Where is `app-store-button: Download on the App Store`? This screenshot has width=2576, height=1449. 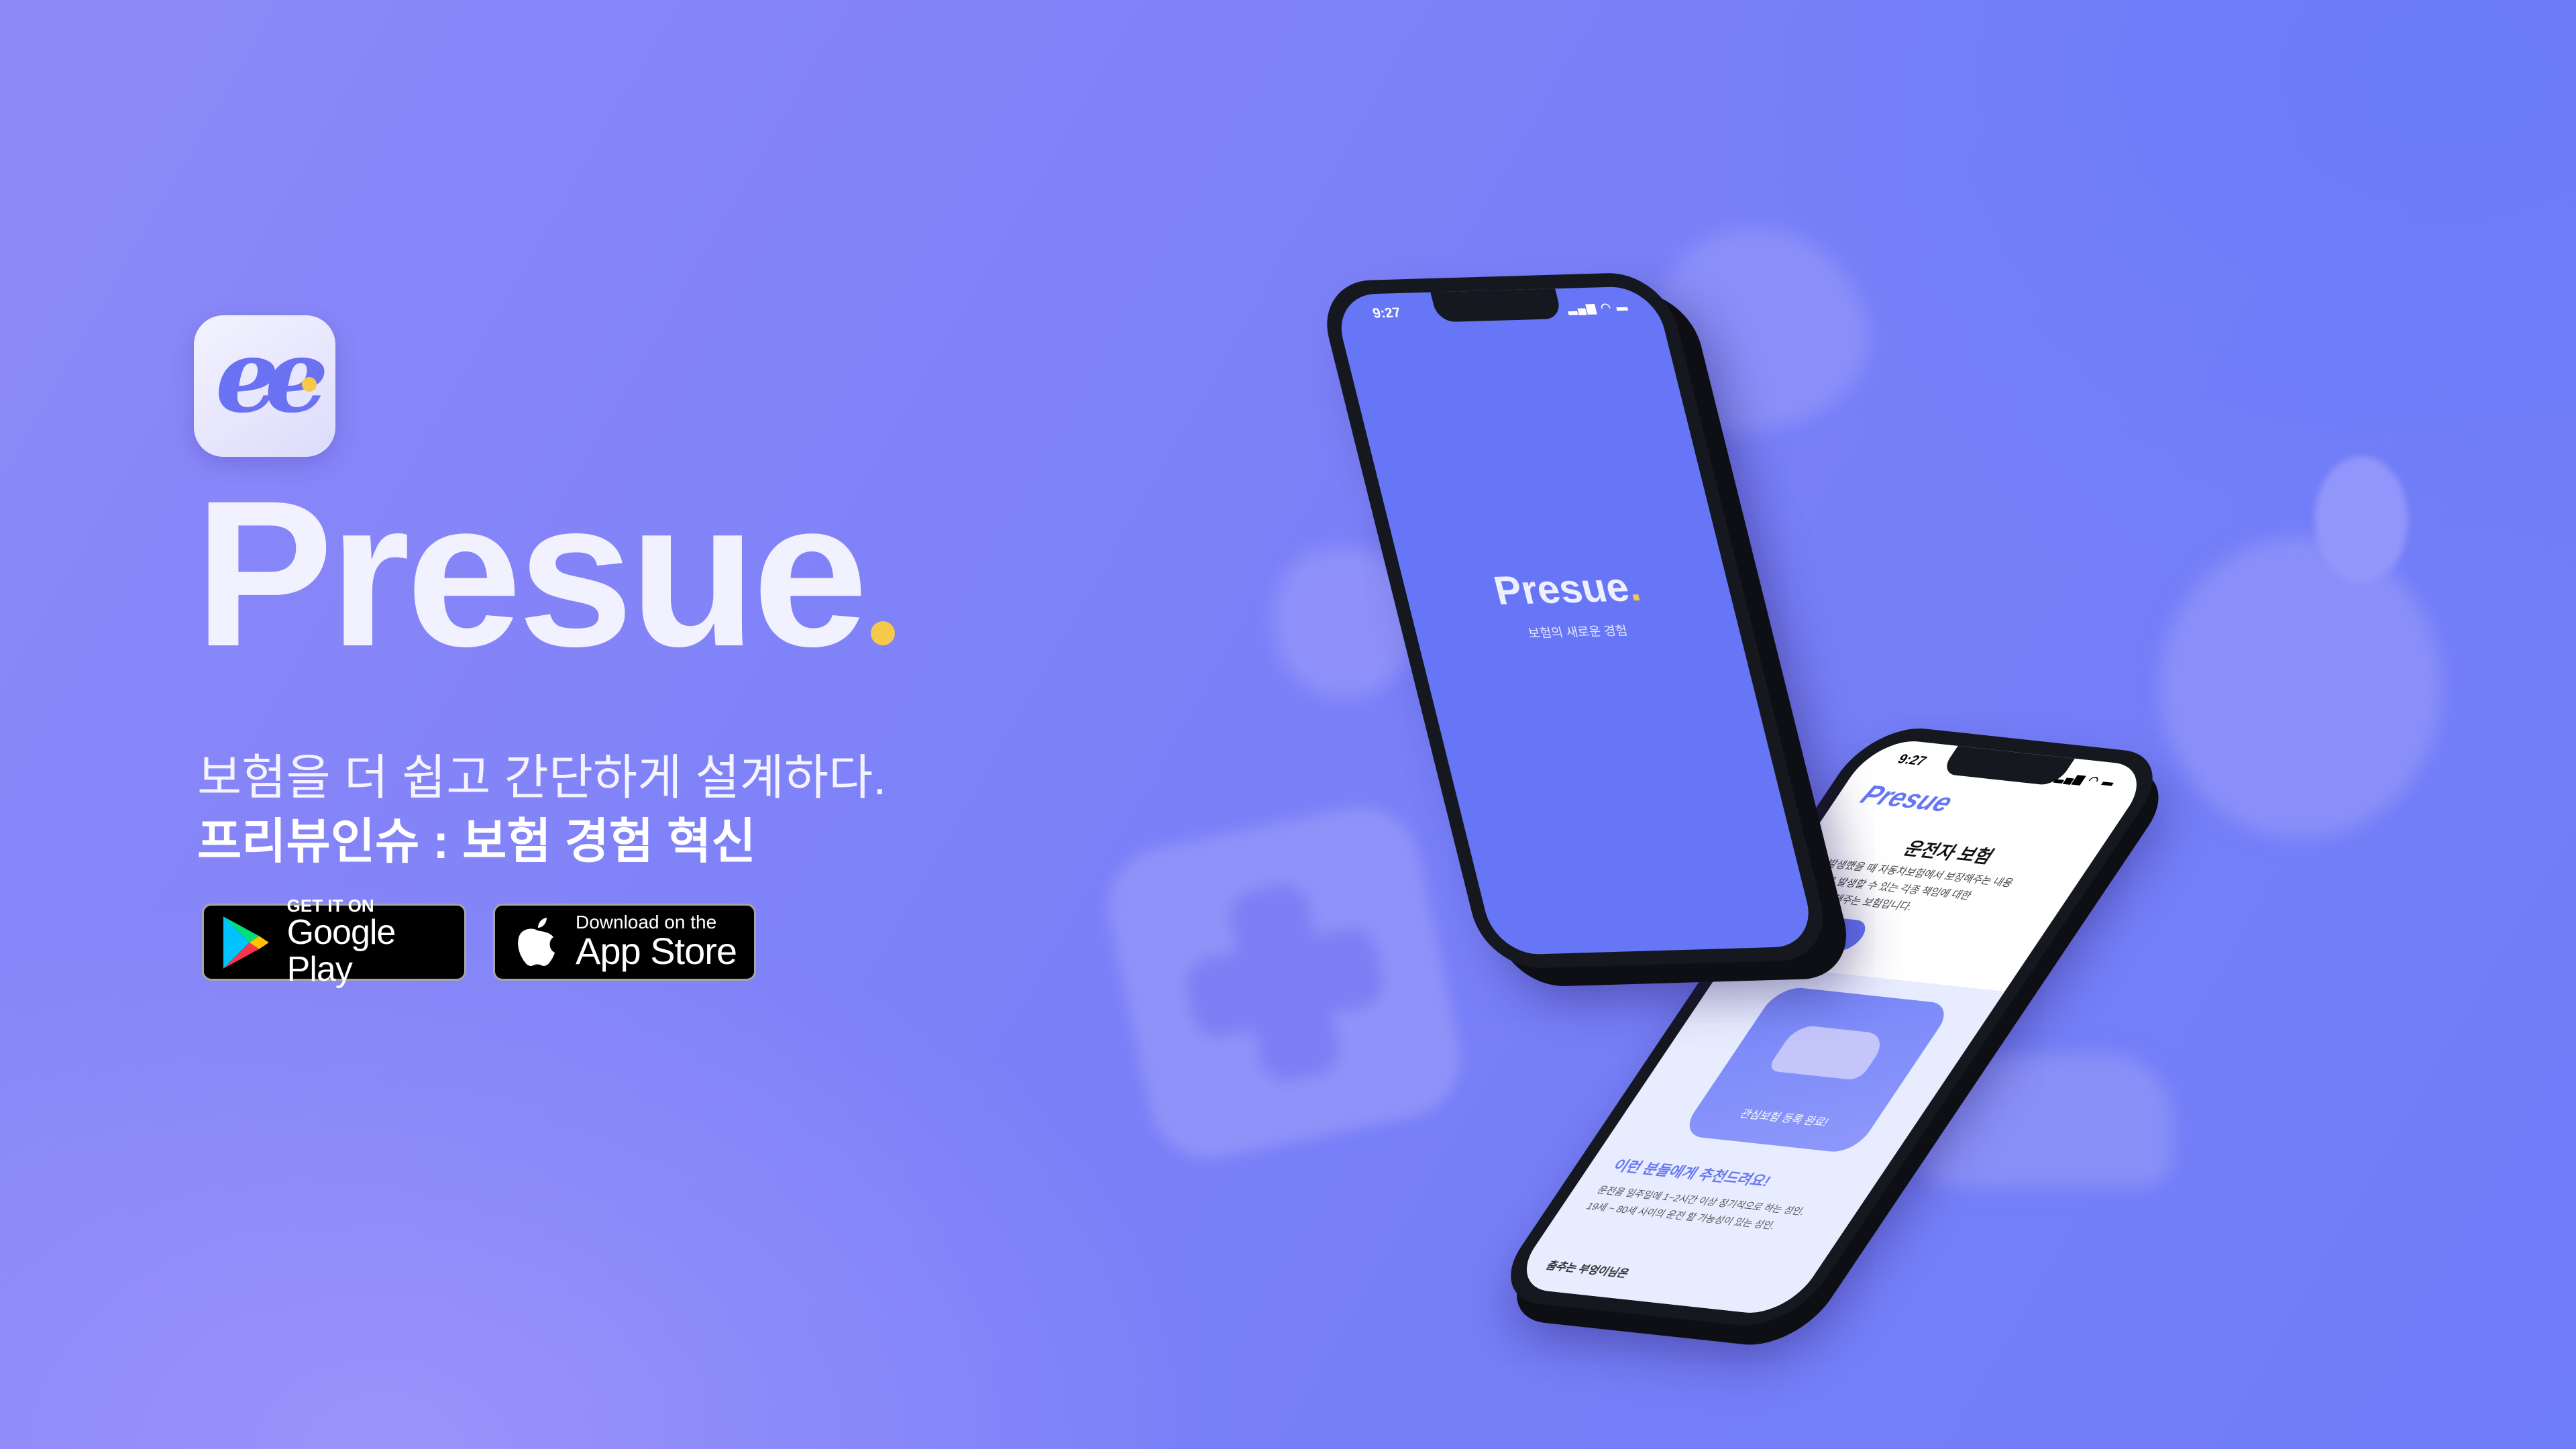
app-store-button: Download on the App Store is located at coordinates (624, 942).